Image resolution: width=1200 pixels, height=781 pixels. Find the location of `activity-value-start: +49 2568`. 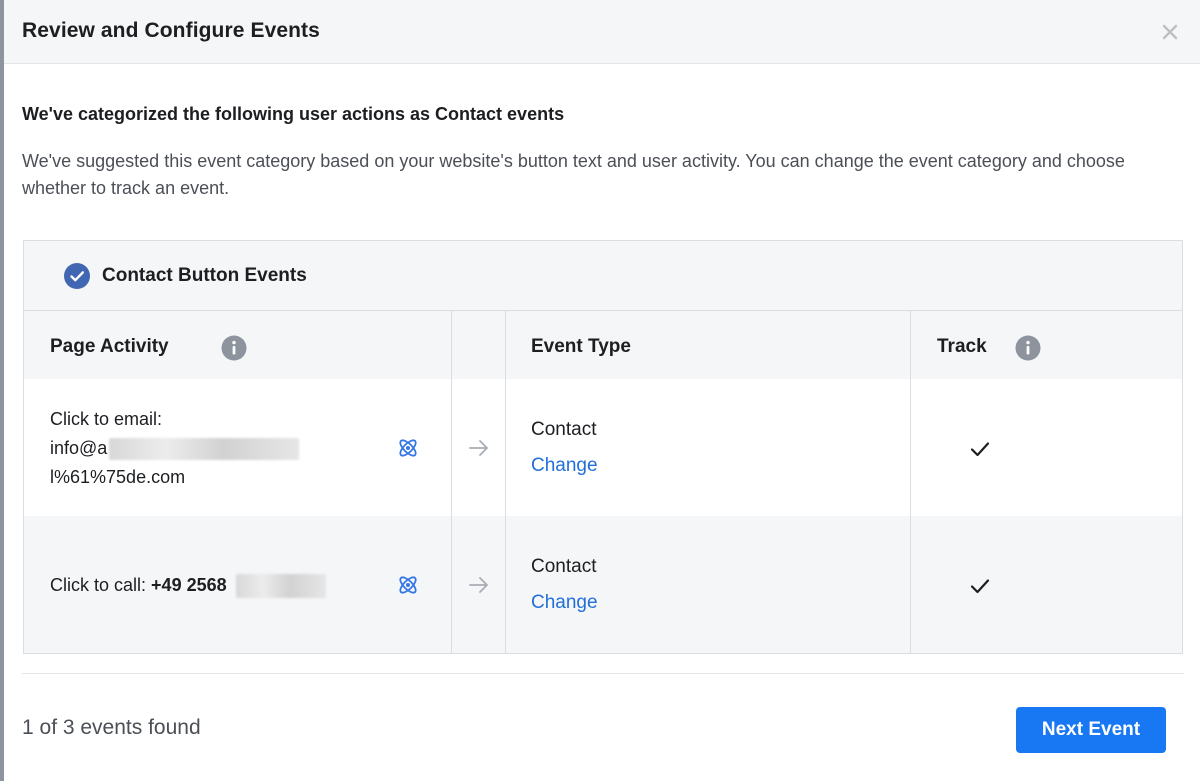

activity-value-start: +49 2568 is located at coordinates (189, 585).